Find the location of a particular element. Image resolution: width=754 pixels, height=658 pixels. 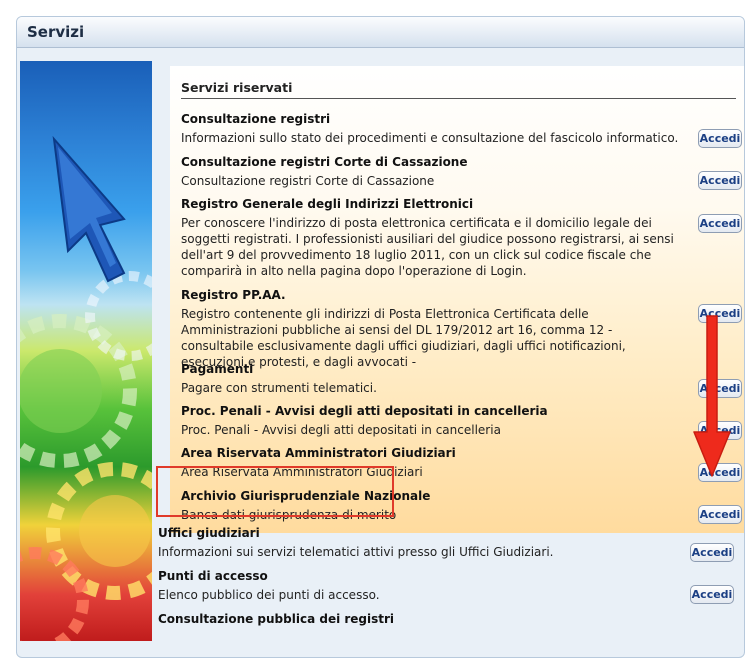

cursor-gears-artwork is located at coordinates (86, 388).